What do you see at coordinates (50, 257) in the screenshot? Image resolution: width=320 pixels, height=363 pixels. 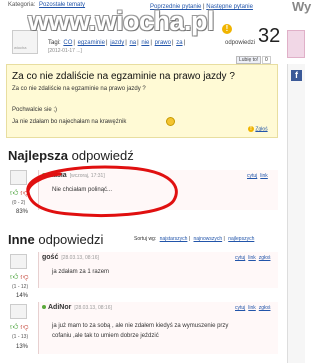 I see `answer-author: gość` at bounding box center [50, 257].